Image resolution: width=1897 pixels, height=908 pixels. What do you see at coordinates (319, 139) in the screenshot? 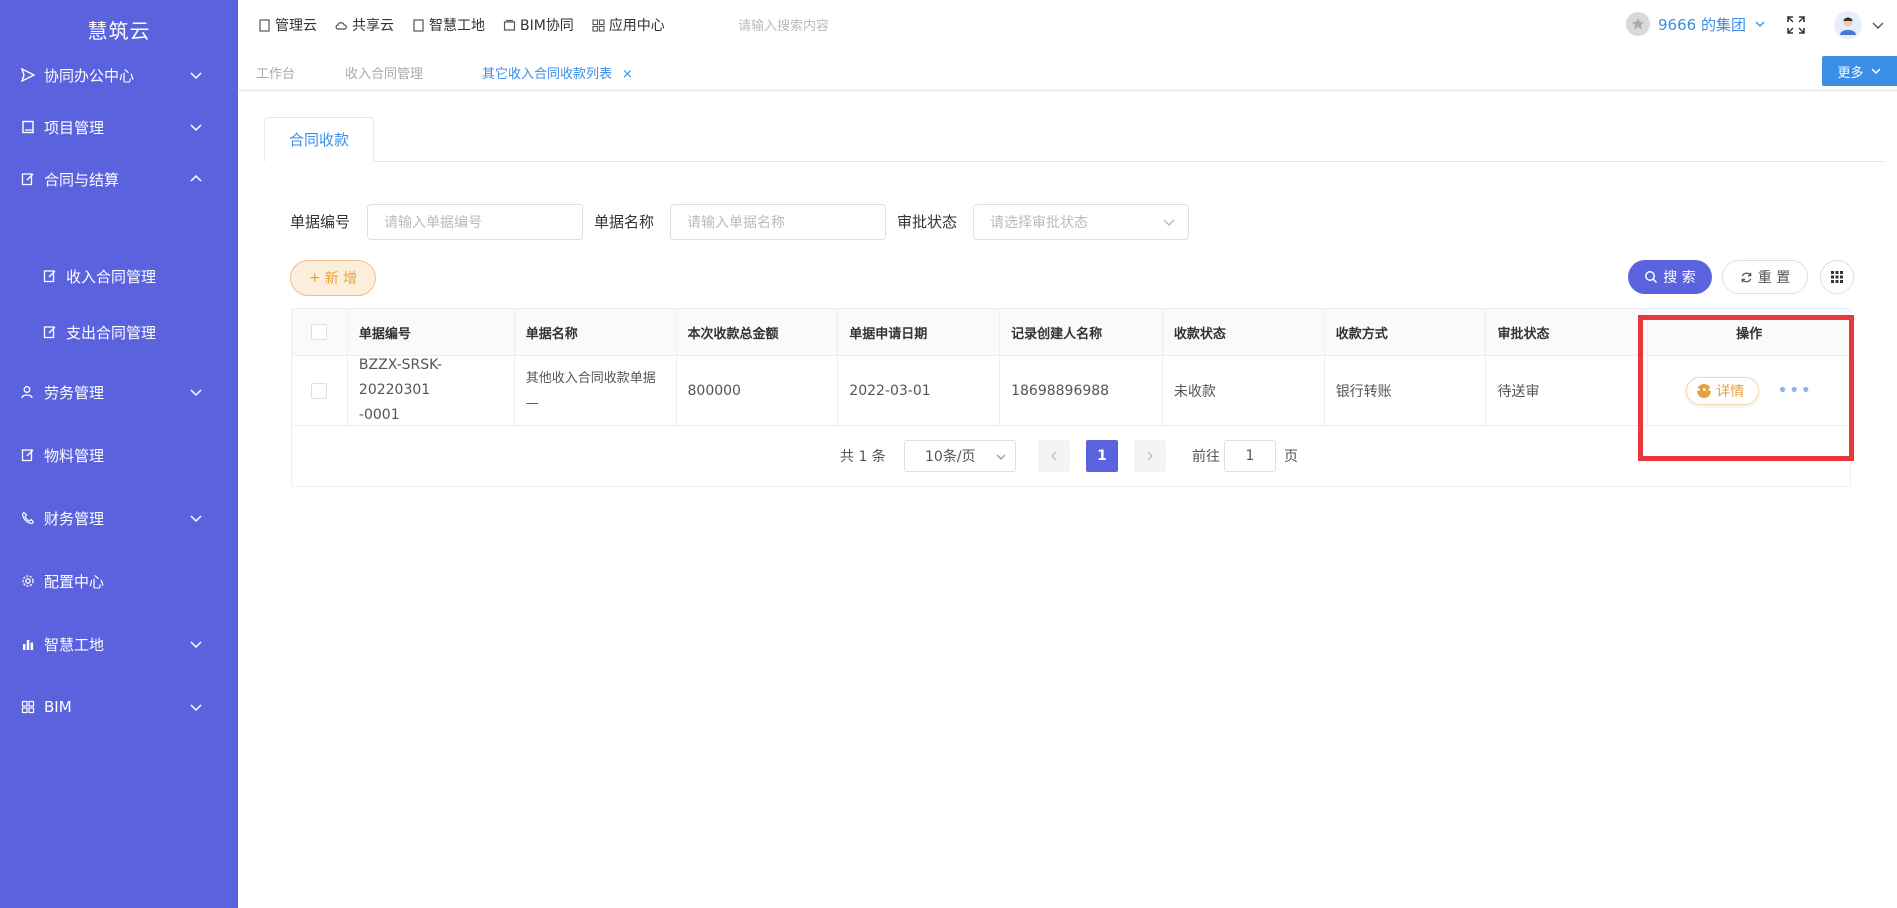
I see `tab-contract-receipts: 合同收款` at bounding box center [319, 139].